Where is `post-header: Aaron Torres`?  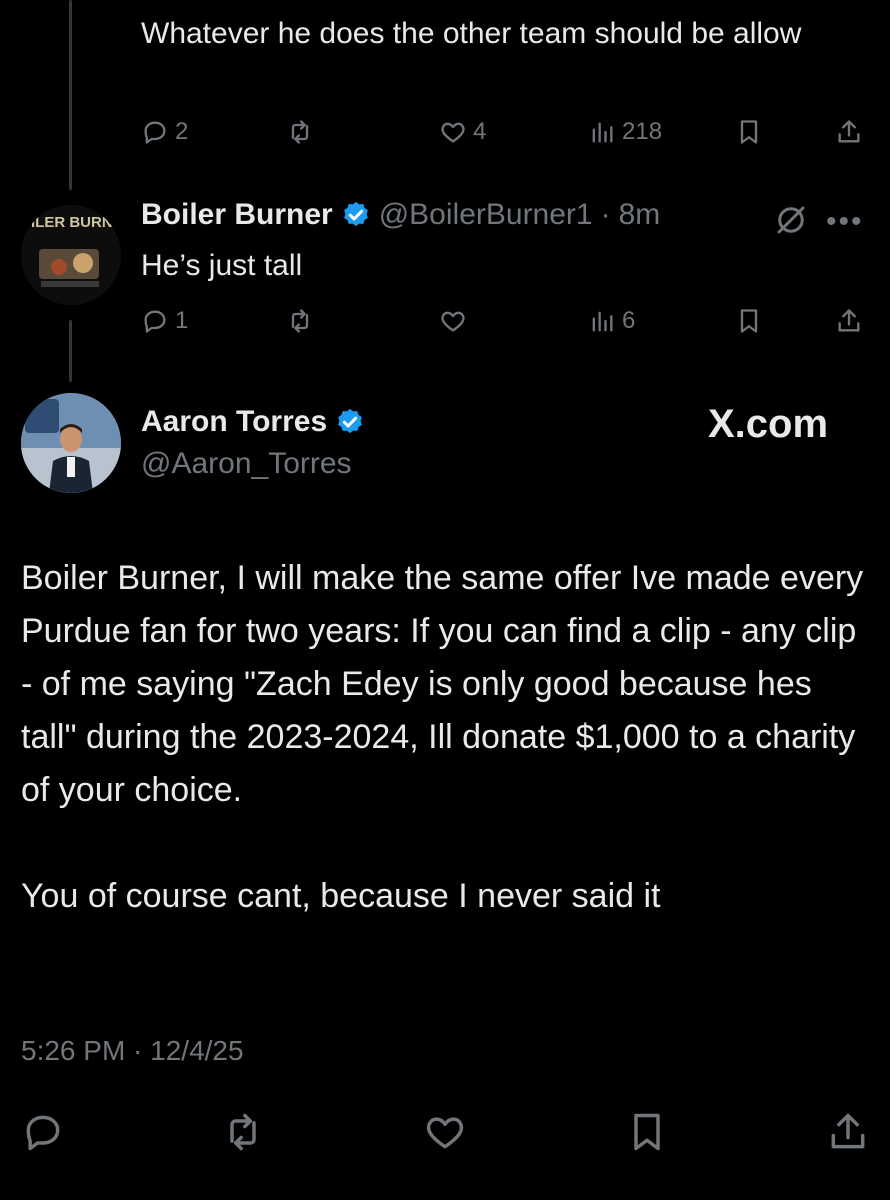 post-header: Aaron Torres is located at coordinates (253, 422).